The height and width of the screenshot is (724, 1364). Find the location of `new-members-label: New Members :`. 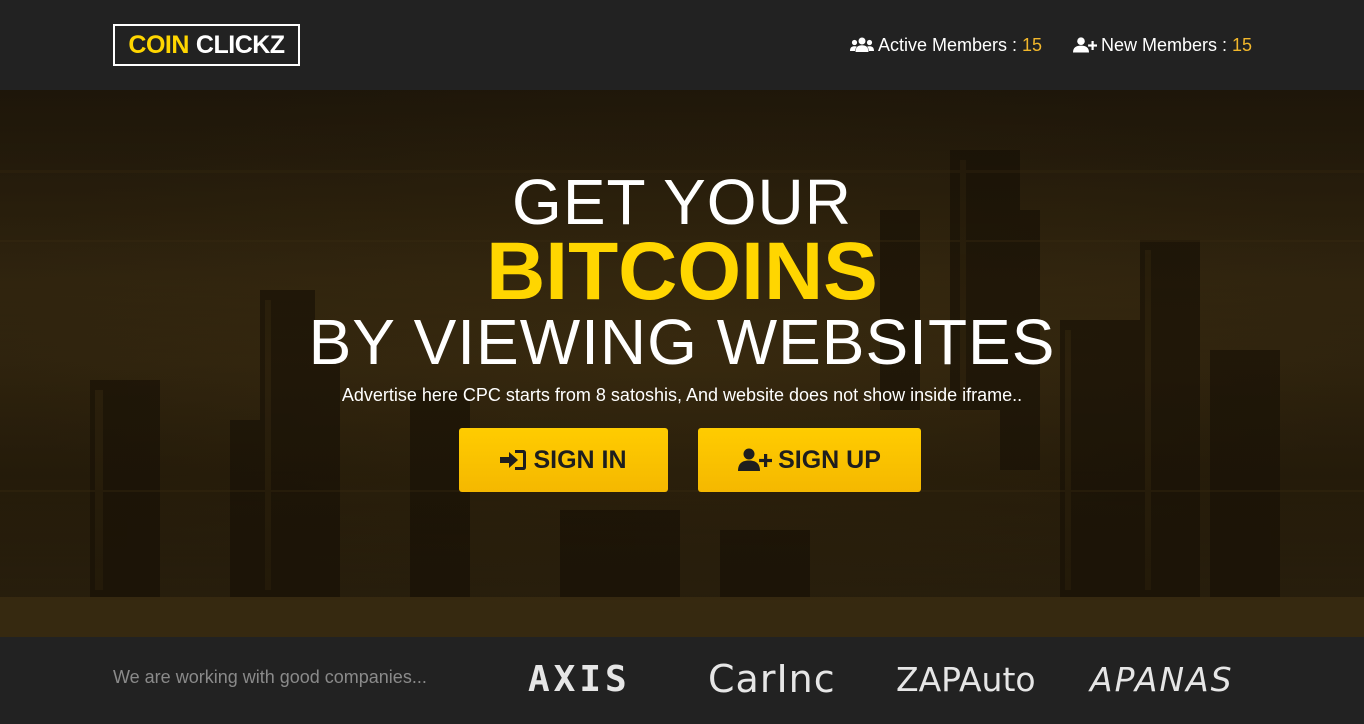

new-members-label: New Members : is located at coordinates (1164, 44).